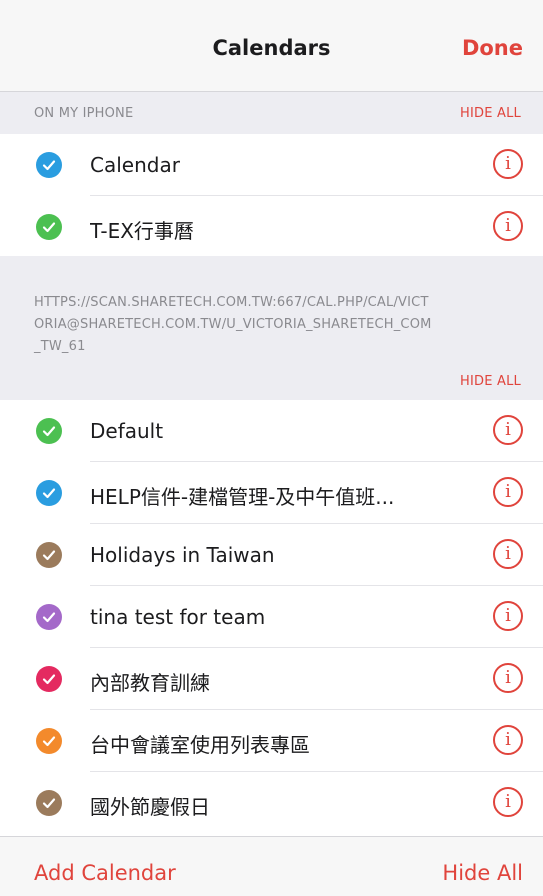 This screenshot has width=543, height=896. What do you see at coordinates (271, 113) in the screenshot?
I see `section-header-on-my-iphone: ON MY IPHONE HIDE ALL` at bounding box center [271, 113].